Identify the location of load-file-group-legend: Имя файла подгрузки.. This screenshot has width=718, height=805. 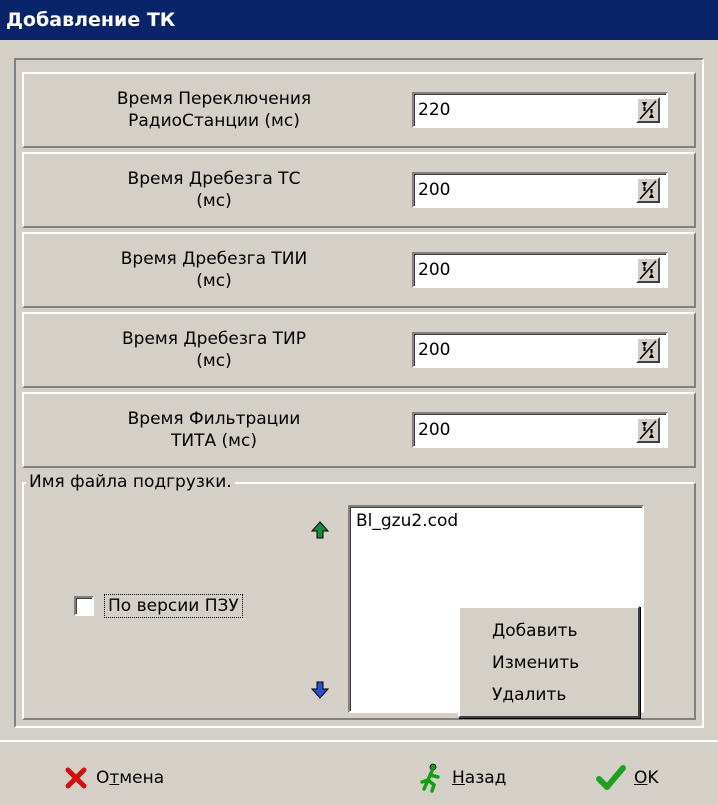
(130, 482).